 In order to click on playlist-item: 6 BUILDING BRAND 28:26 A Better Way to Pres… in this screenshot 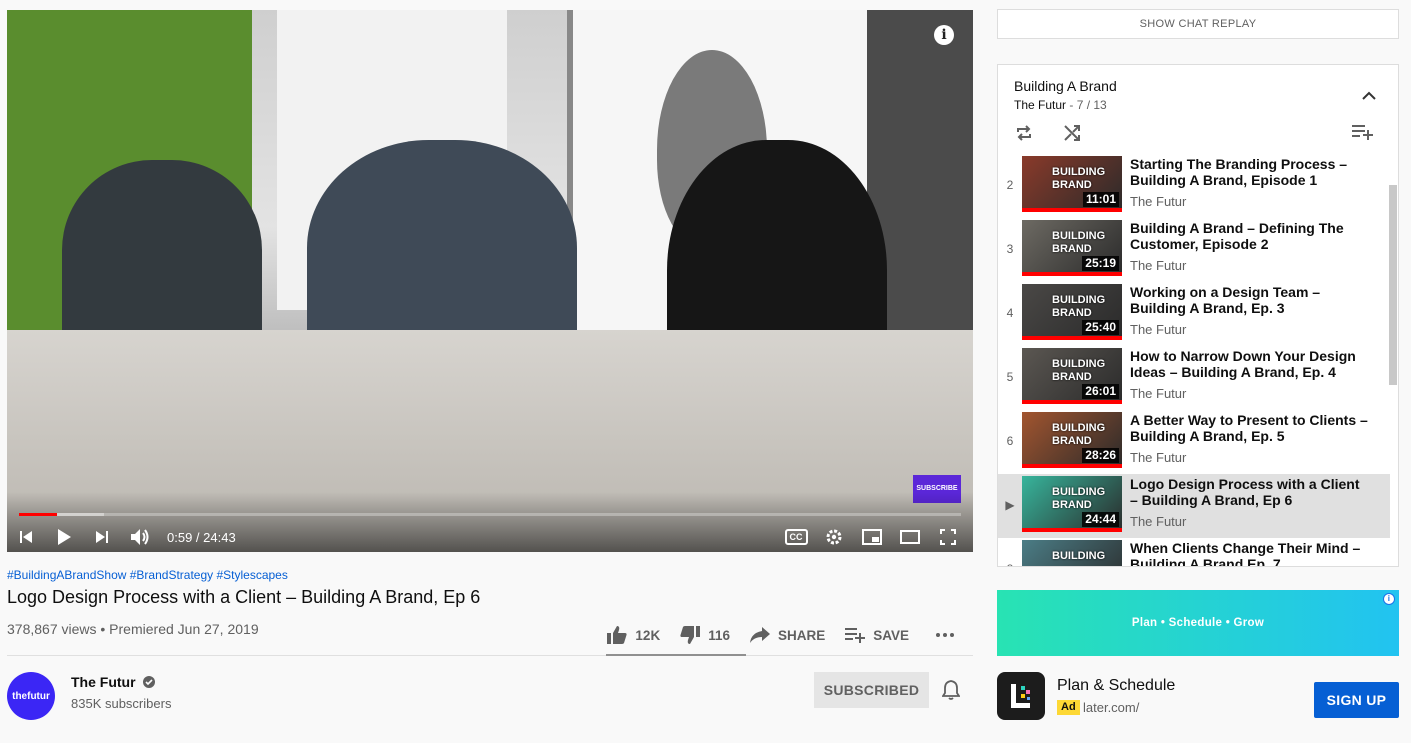, I will do `click(1194, 442)`.